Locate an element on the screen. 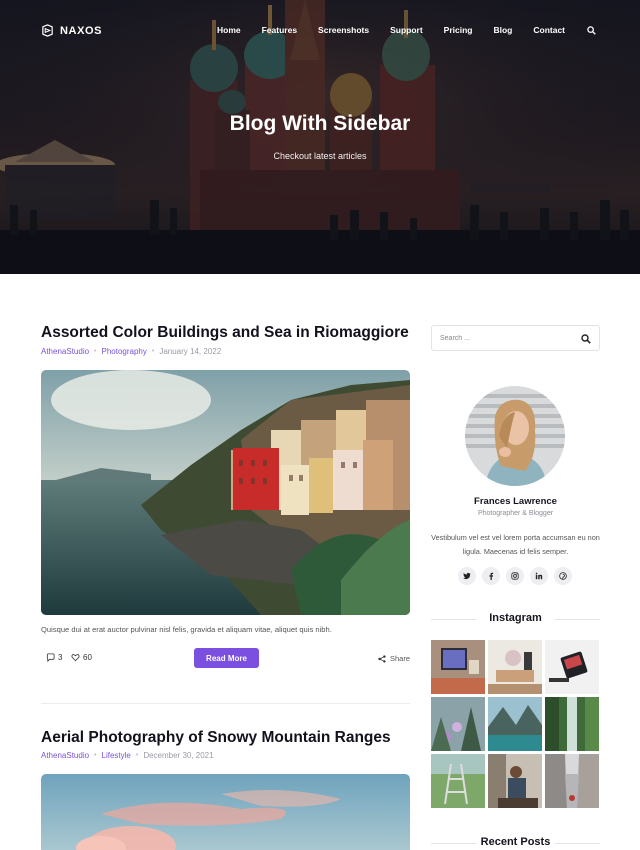  logo-icon is located at coordinates (47, 30).